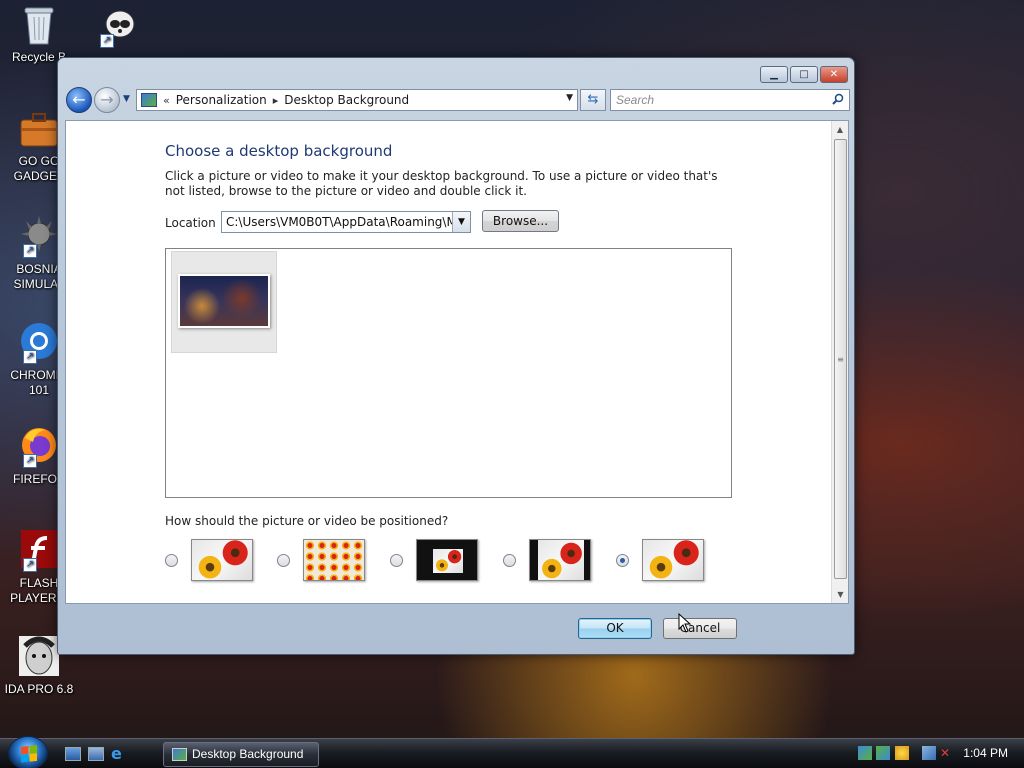  What do you see at coordinates (615, 628) in the screenshot?
I see `ok-button: OK` at bounding box center [615, 628].